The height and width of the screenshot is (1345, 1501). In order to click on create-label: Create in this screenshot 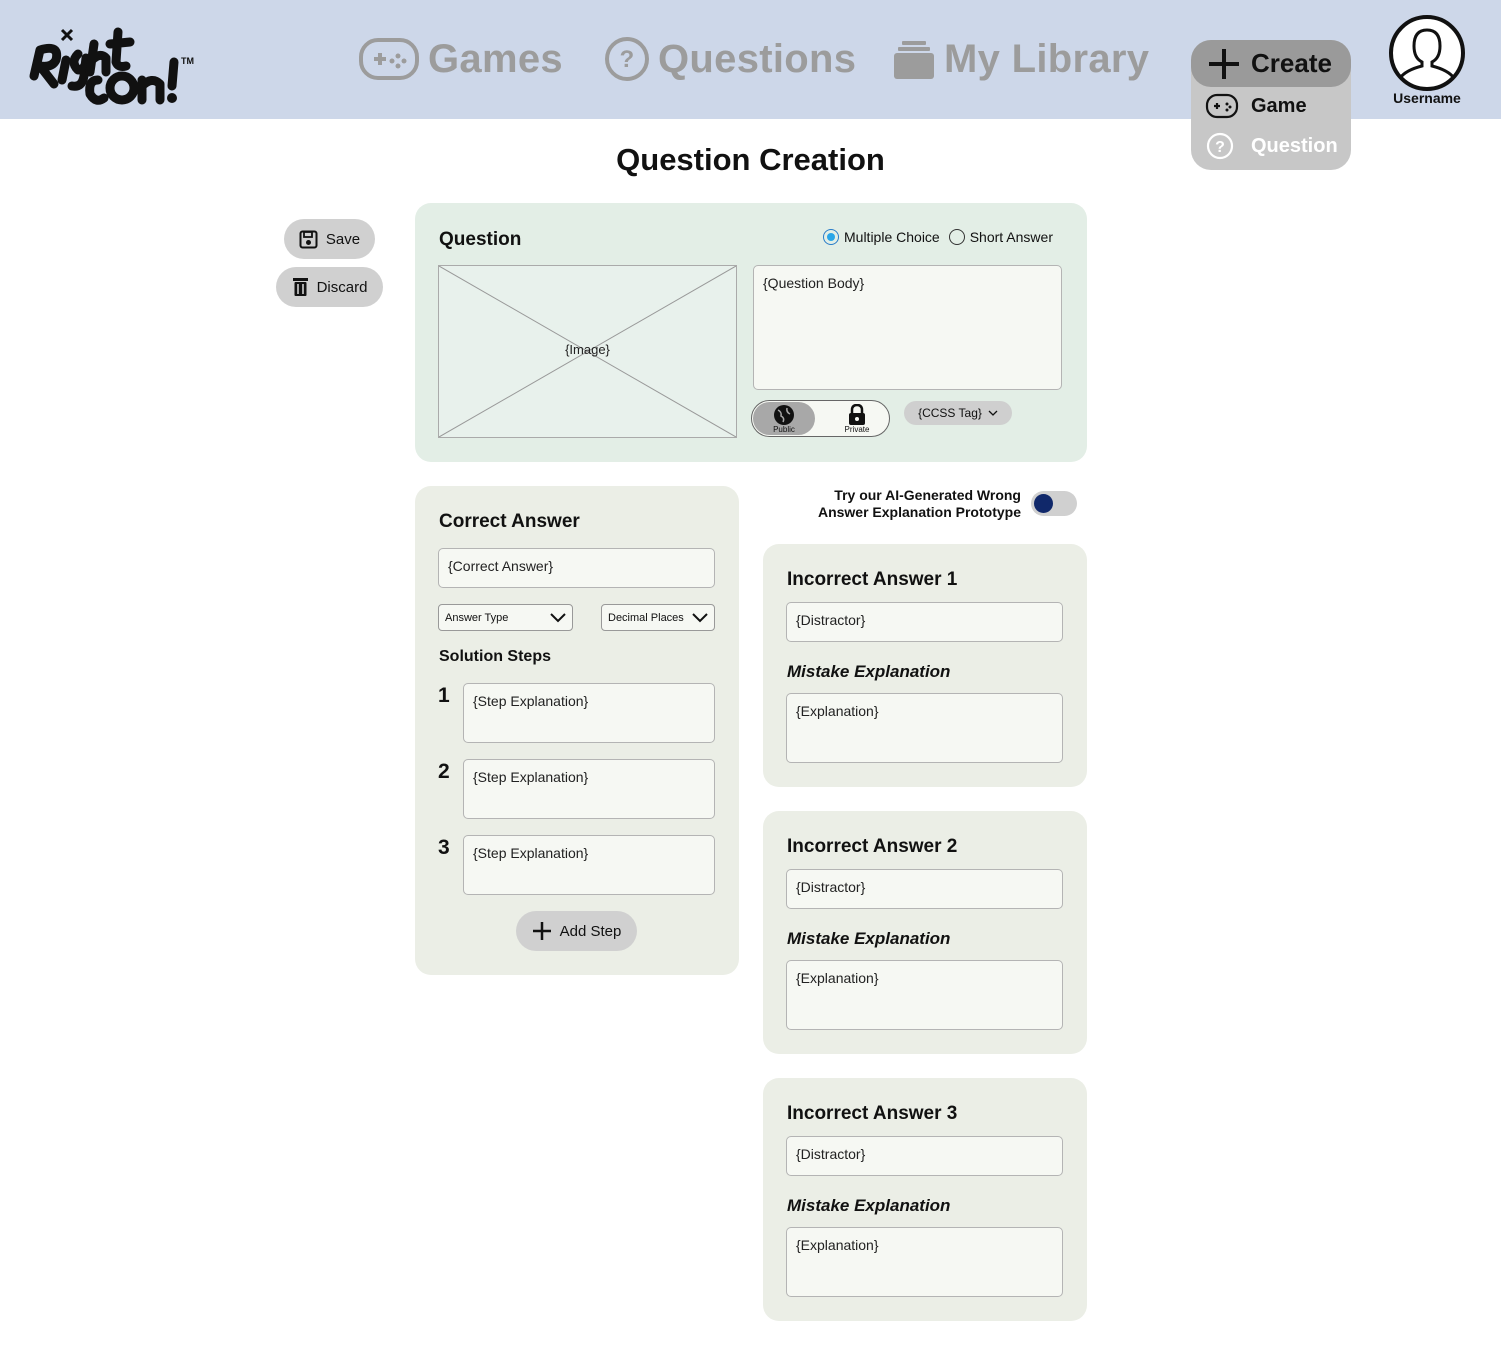, I will do `click(1291, 63)`.